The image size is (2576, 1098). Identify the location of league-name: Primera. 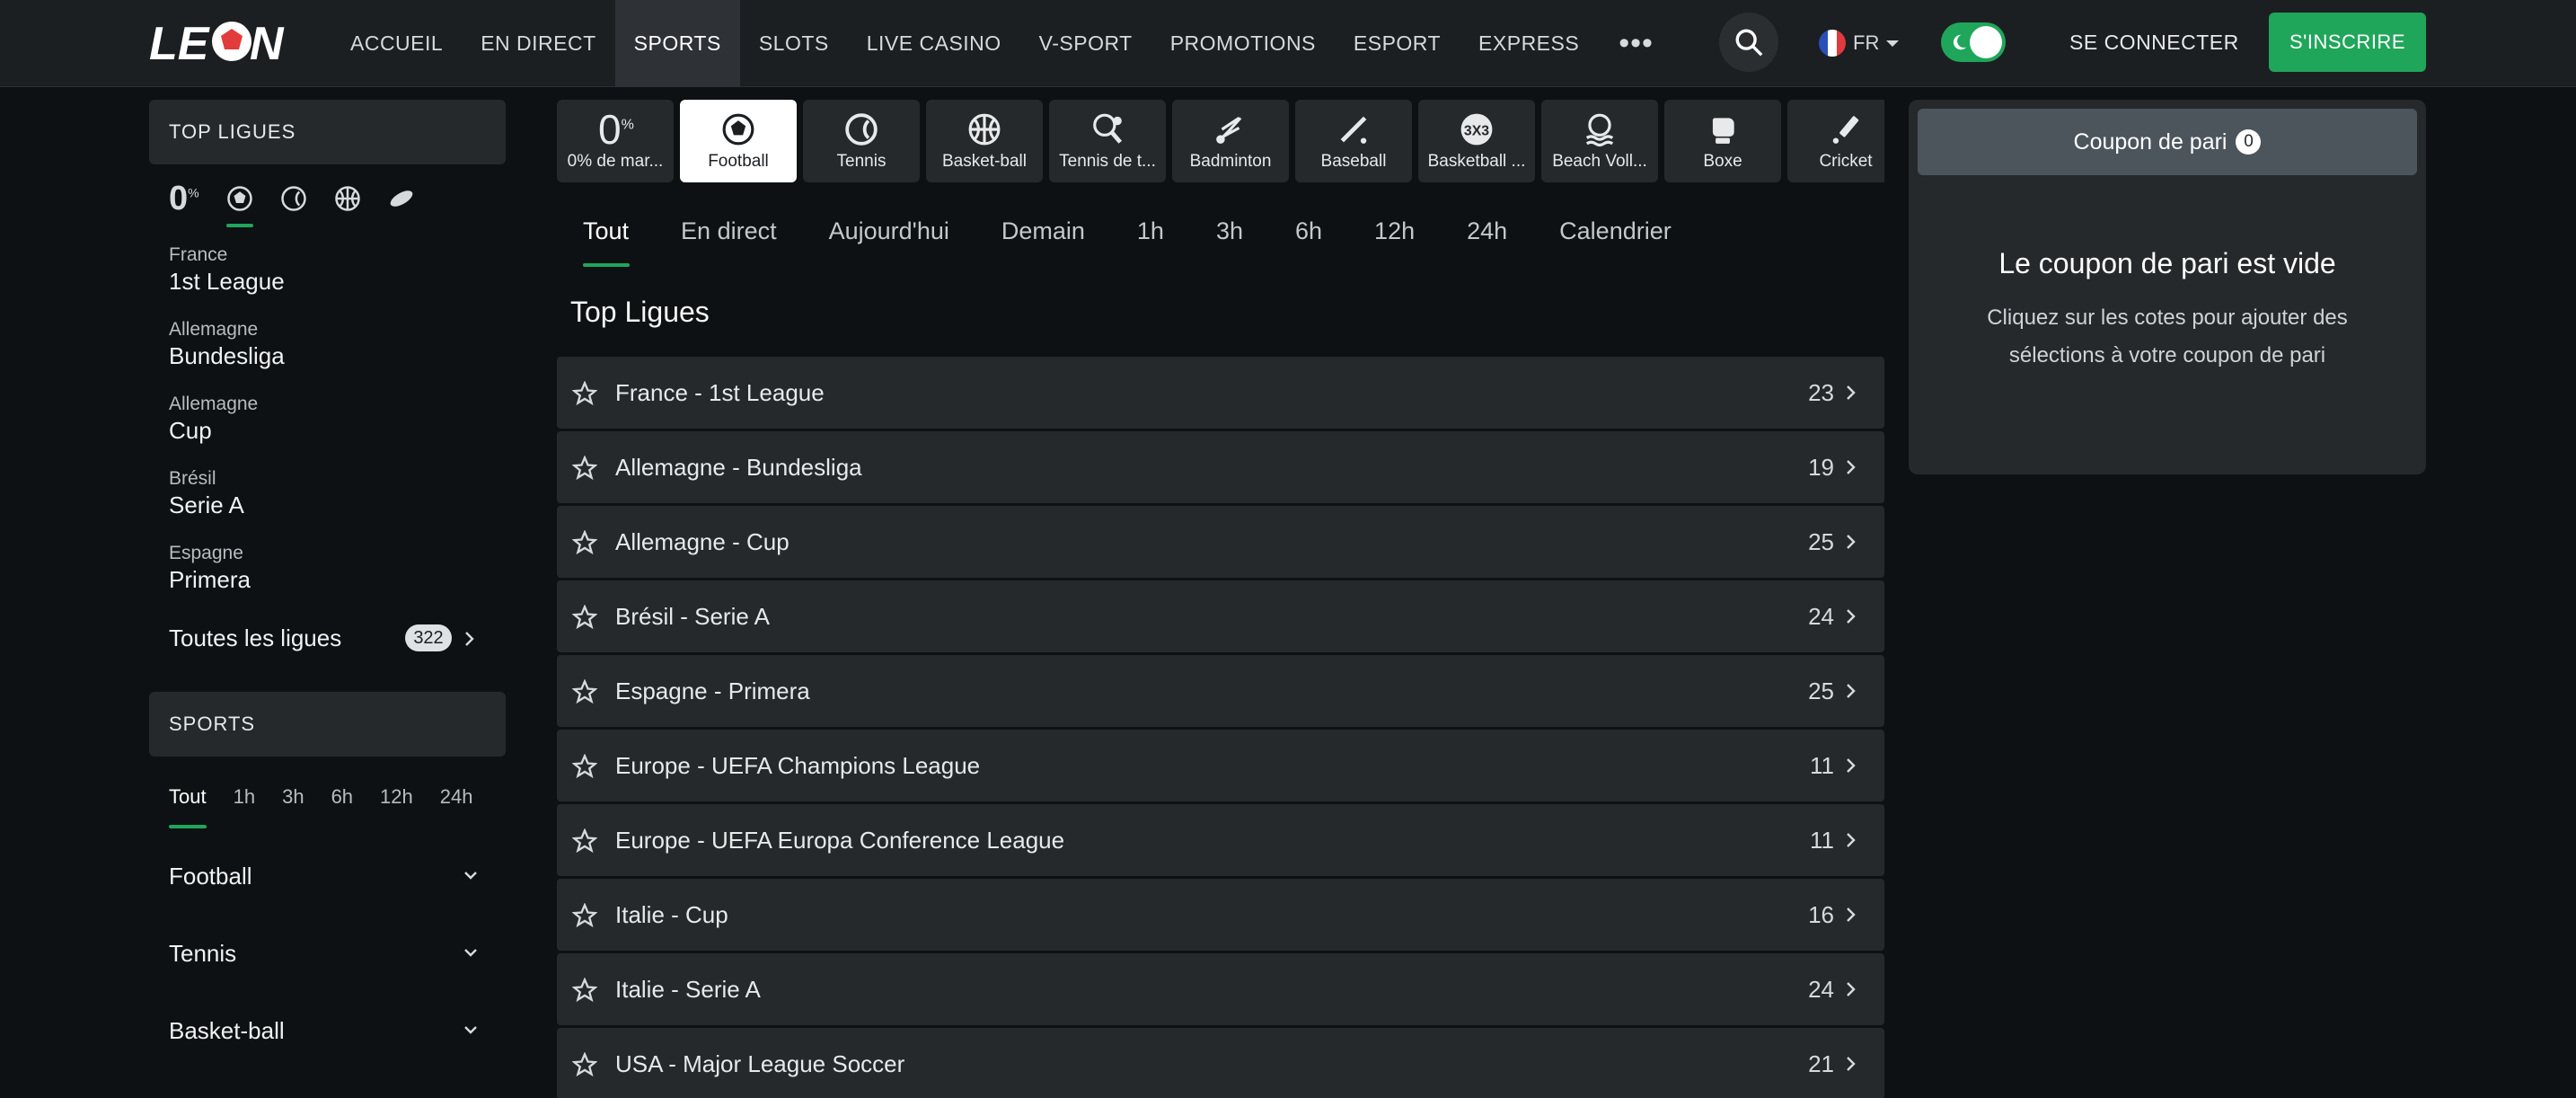
(210, 579).